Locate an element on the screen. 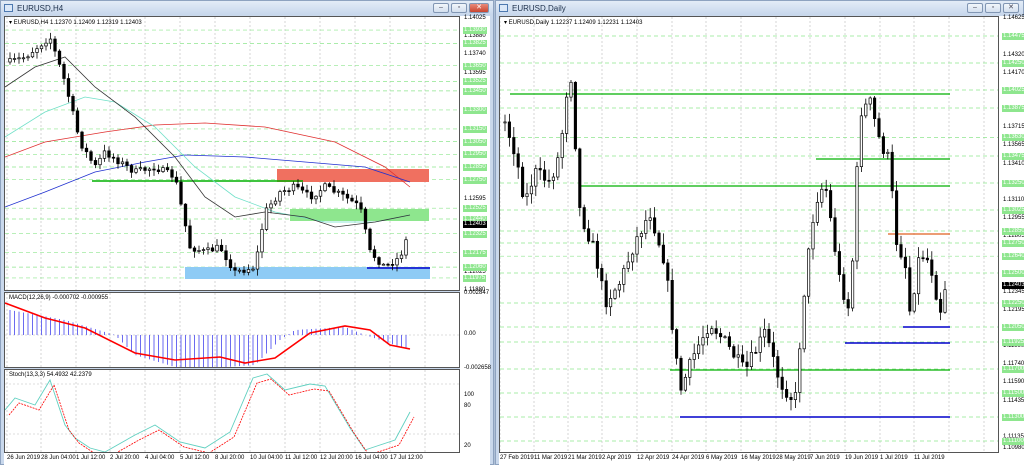 The image size is (1024, 465). level-price-label: 1.12325 is located at coordinates (475, 234).